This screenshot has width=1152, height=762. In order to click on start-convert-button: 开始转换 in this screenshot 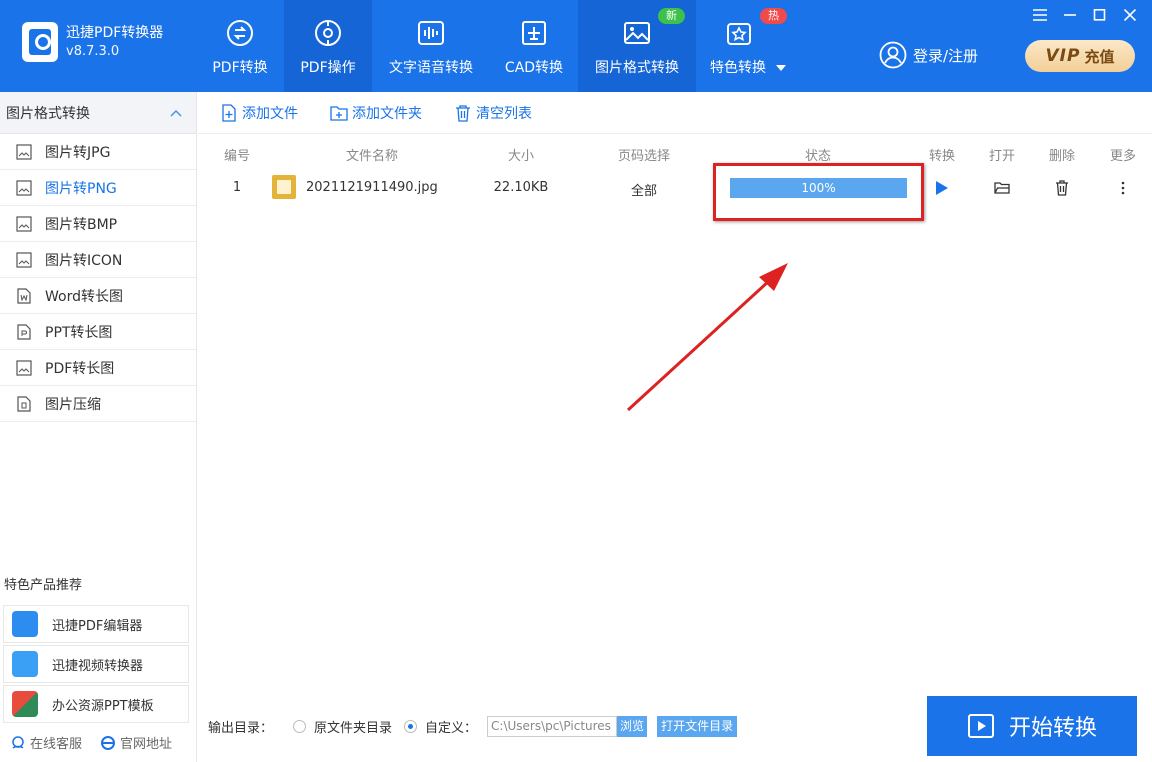, I will do `click(1032, 726)`.